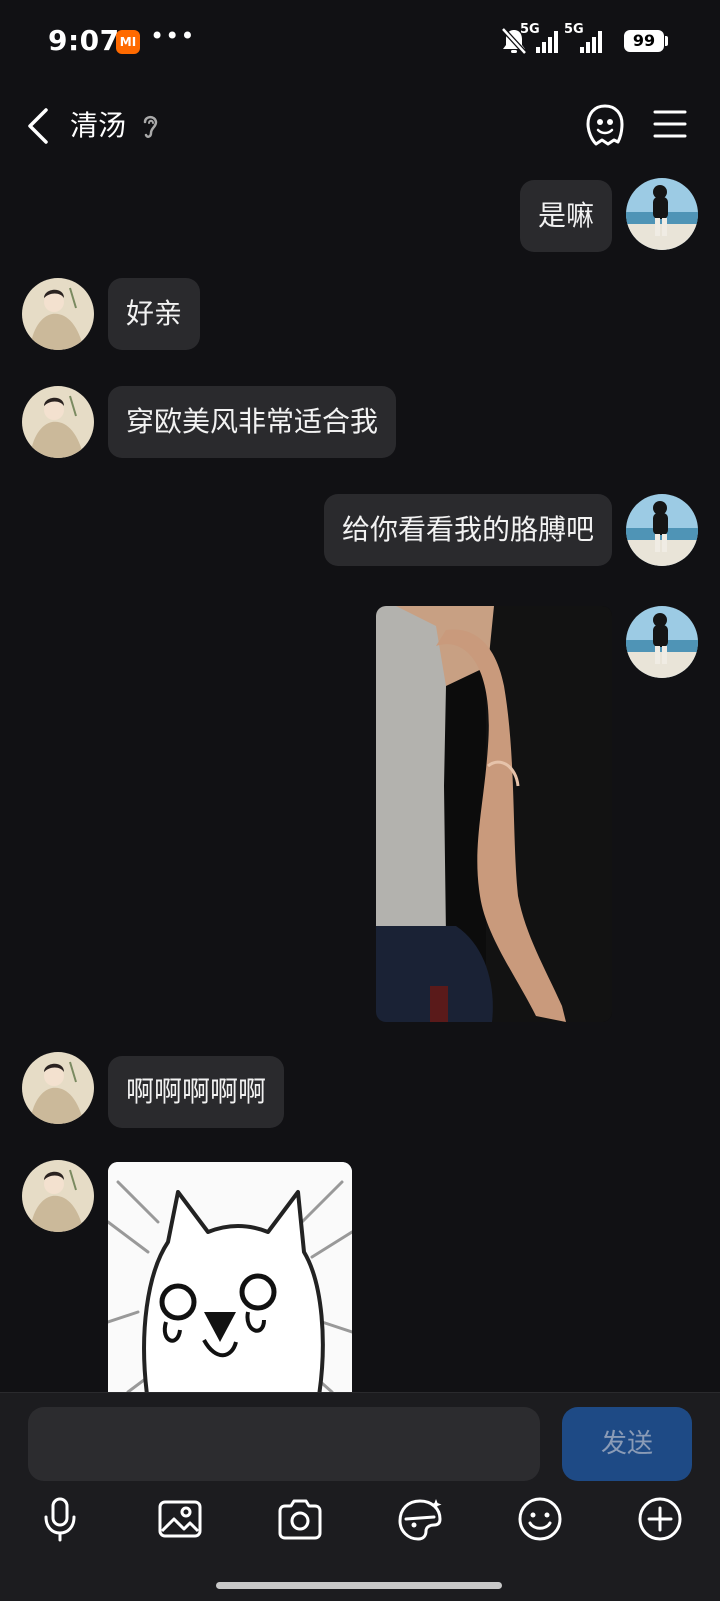 The height and width of the screenshot is (1601, 720). I want to click on home-indicator, so click(359, 1585).